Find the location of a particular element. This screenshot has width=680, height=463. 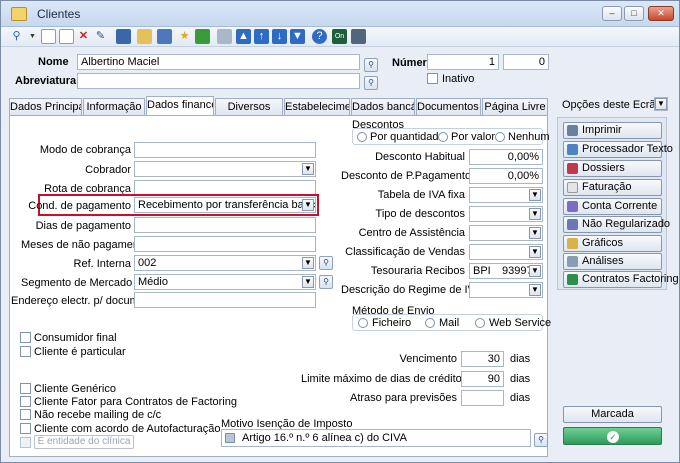

copy-icon is located at coordinates (66, 36).